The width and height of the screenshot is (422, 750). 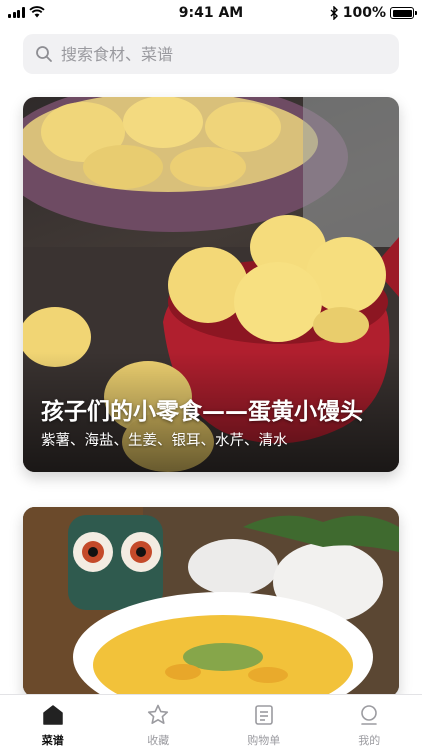 What do you see at coordinates (158, 740) in the screenshot?
I see `tab-label: 收藏` at bounding box center [158, 740].